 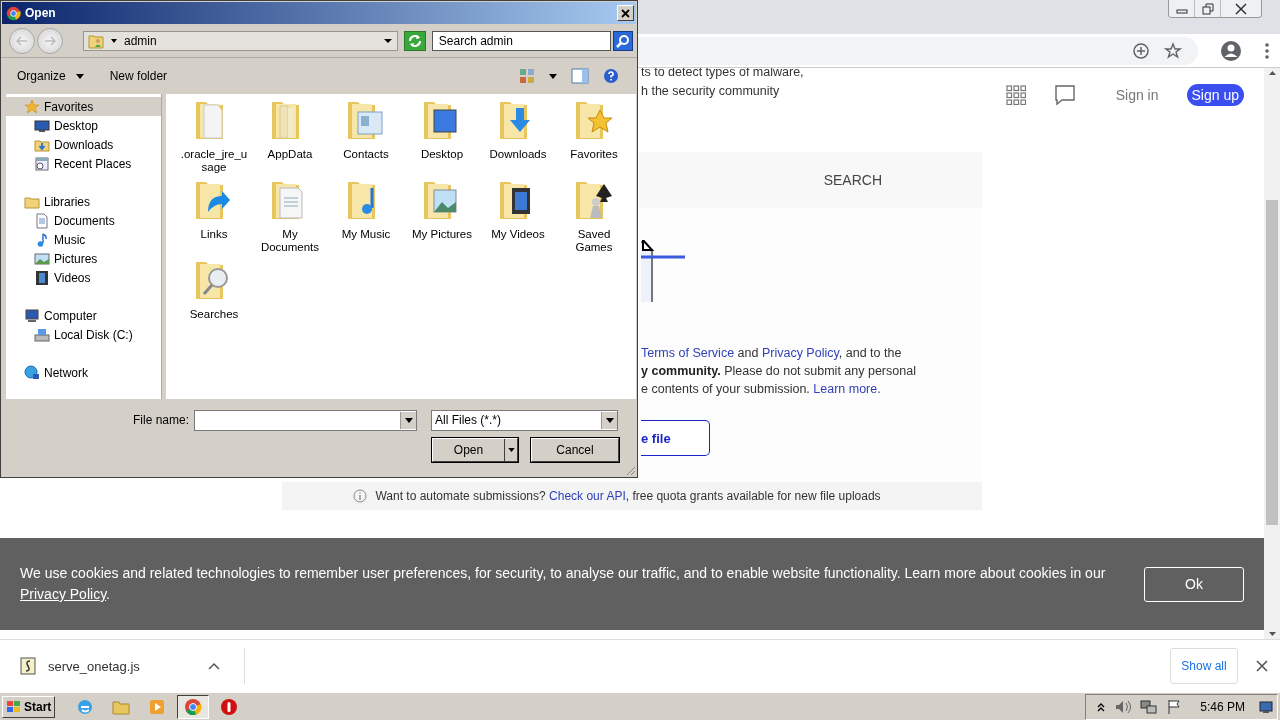 What do you see at coordinates (366, 234) in the screenshot?
I see `folder-name: My Music` at bounding box center [366, 234].